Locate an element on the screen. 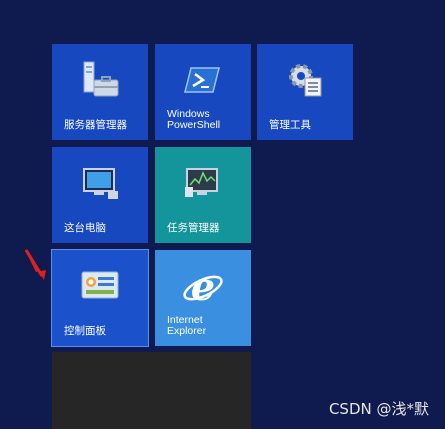 This screenshot has width=445, height=429. this-pc-icon is located at coordinates (100, 184).